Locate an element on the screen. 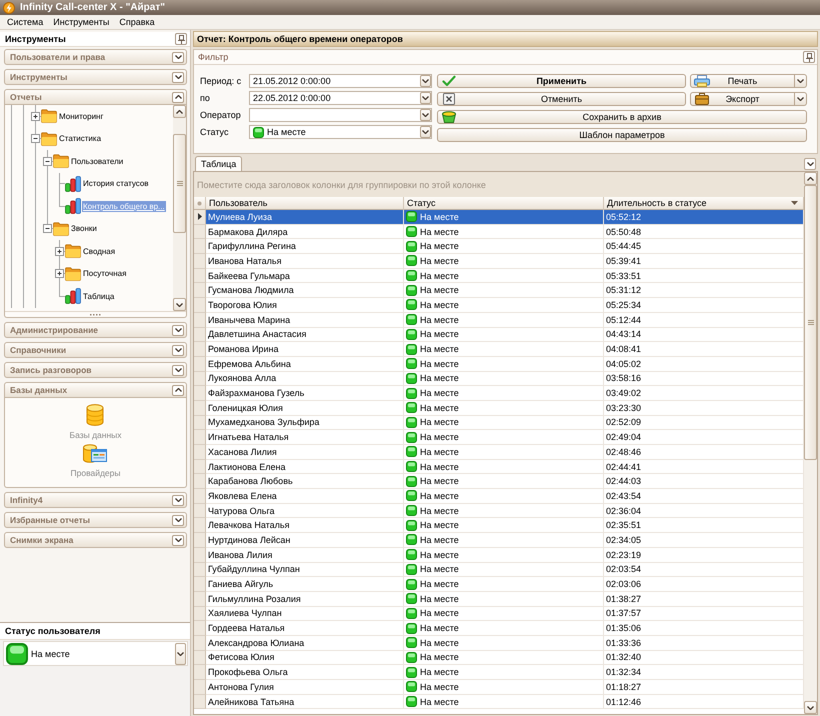  accordion-header: Отчеты is located at coordinates (95, 97).